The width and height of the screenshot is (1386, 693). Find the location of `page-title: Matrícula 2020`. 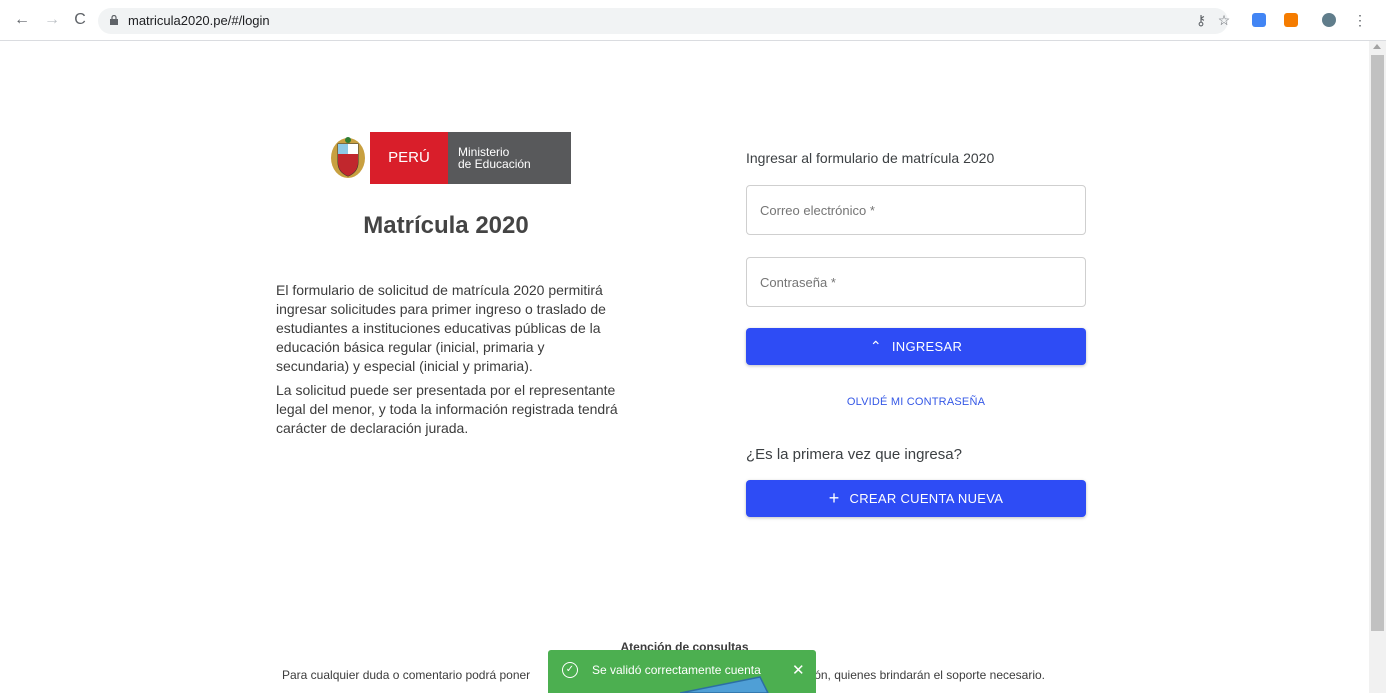

page-title: Matrícula 2020 is located at coordinates (446, 225).